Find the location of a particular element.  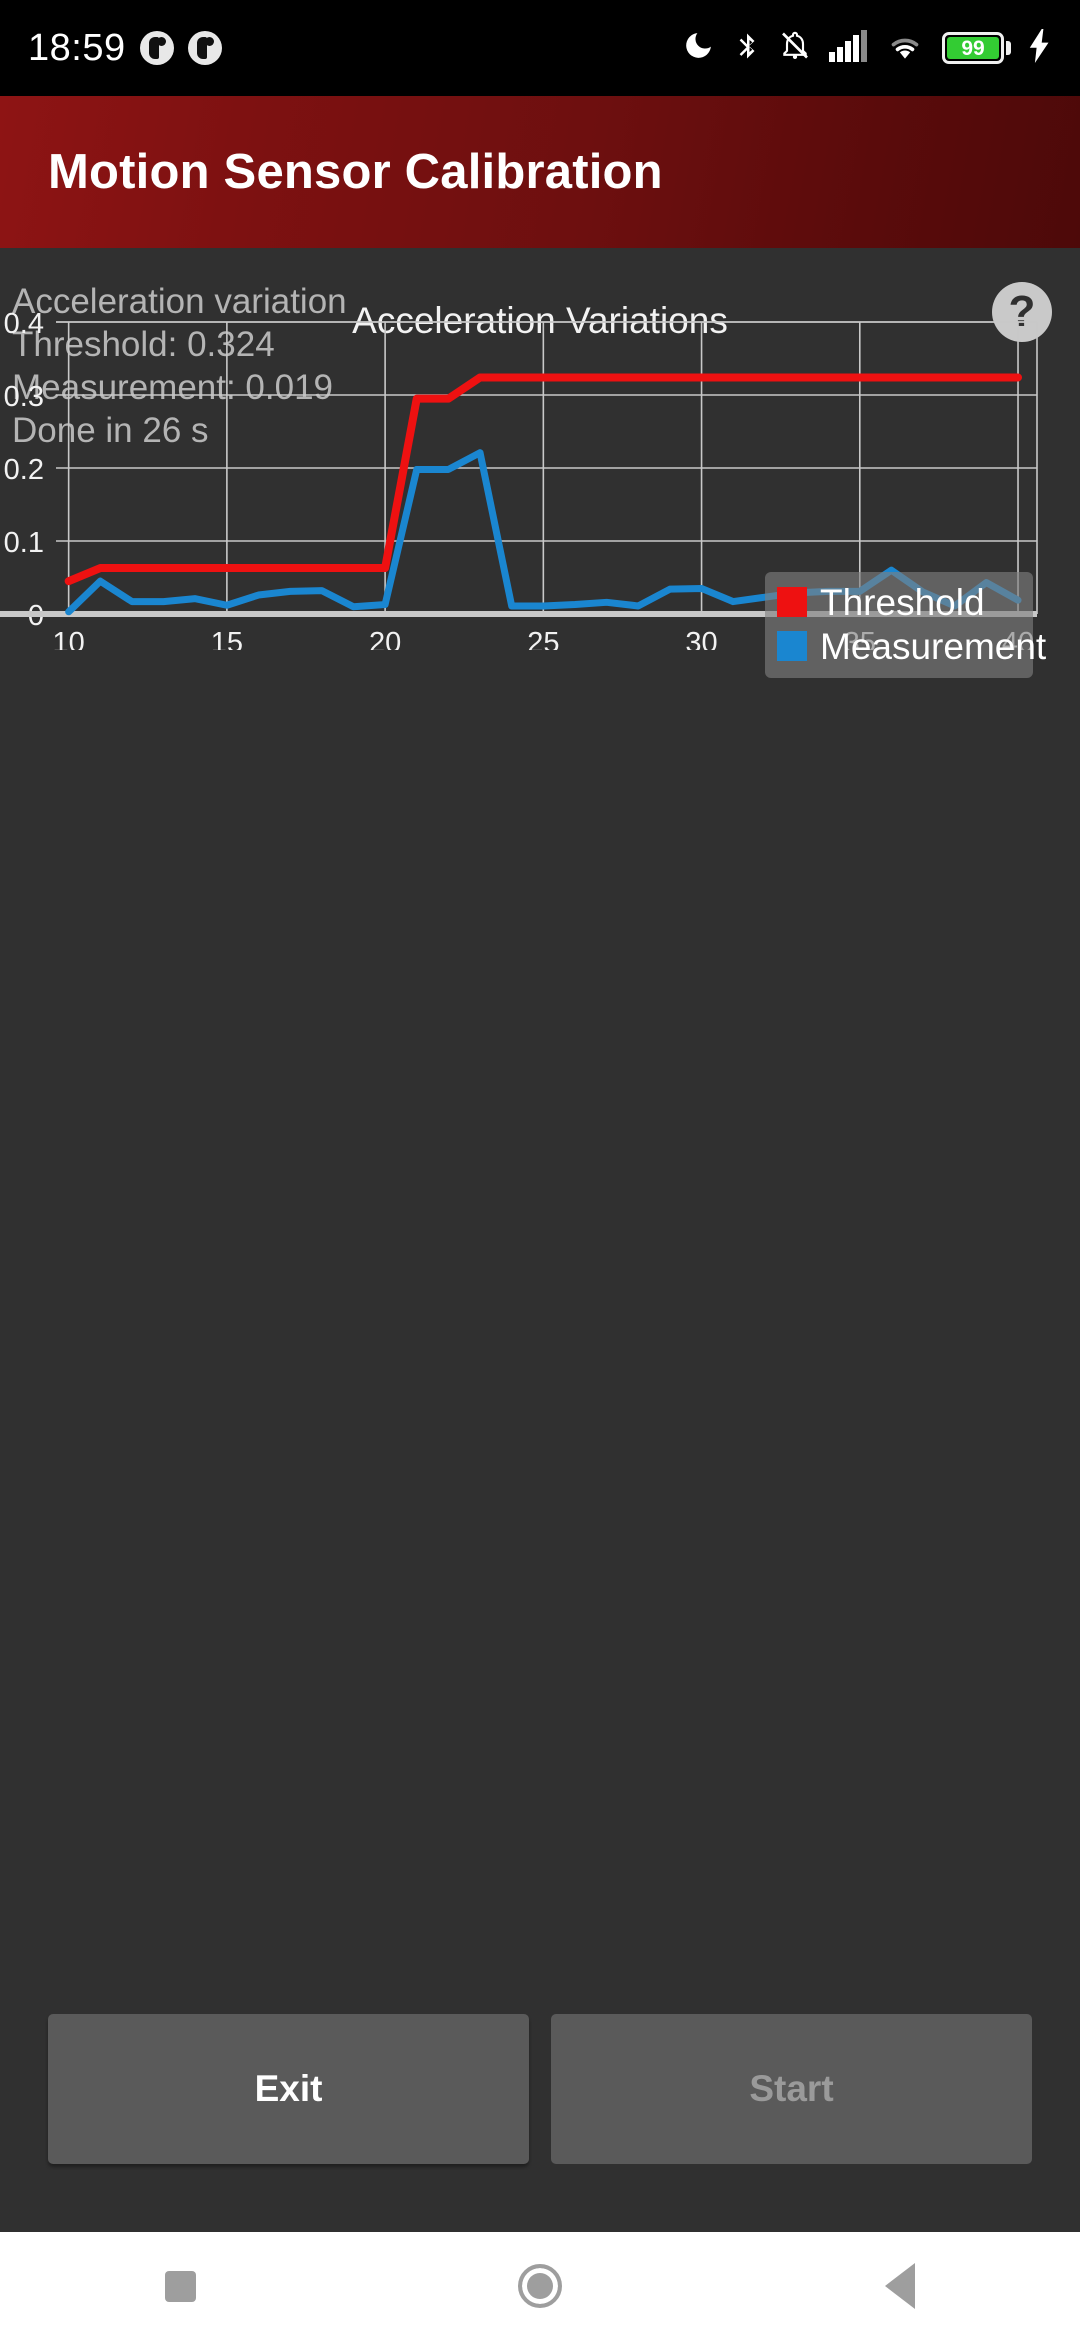

chart-legend: Threshold Measurement is located at coordinates (905, 625).